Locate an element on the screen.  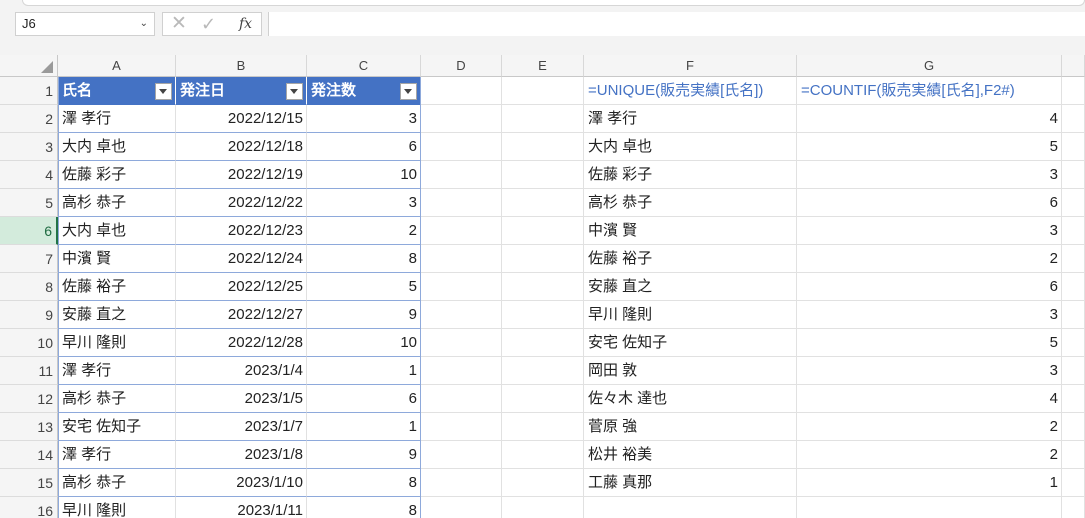
unique-name-cell: 大内 卓也 is located at coordinates (690, 147).